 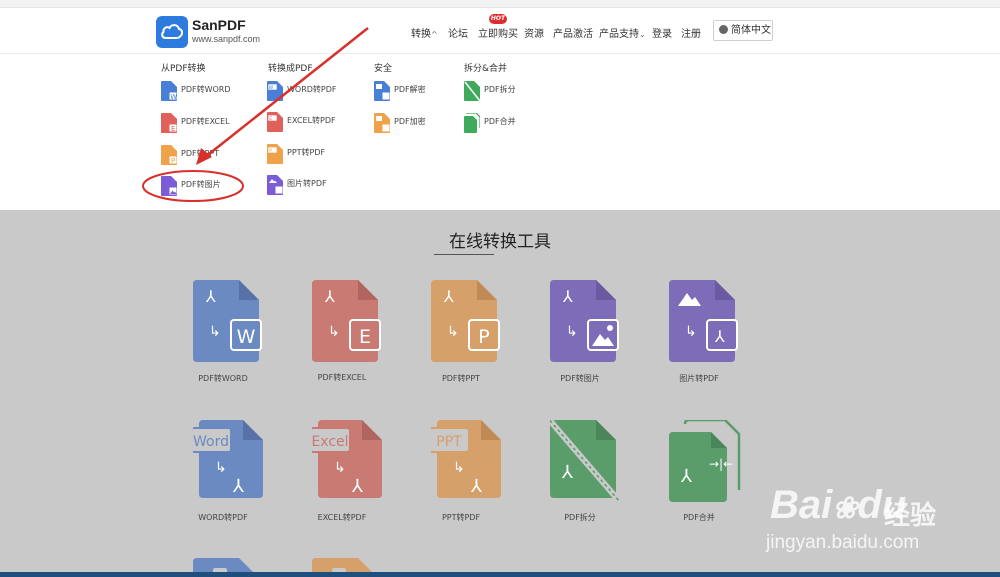 What do you see at coordinates (703, 321) in the screenshot?
I see `image-to-pdf-icon: ↳ ⅄` at bounding box center [703, 321].